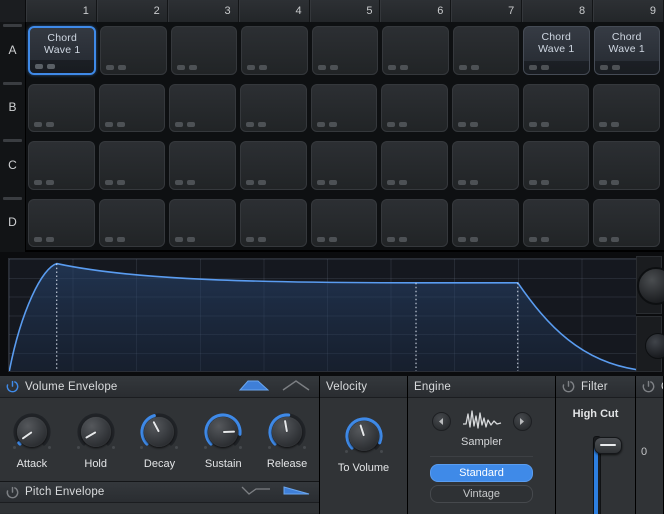  What do you see at coordinates (648, 386) in the screenshot?
I see `partial-power-icon` at bounding box center [648, 386].